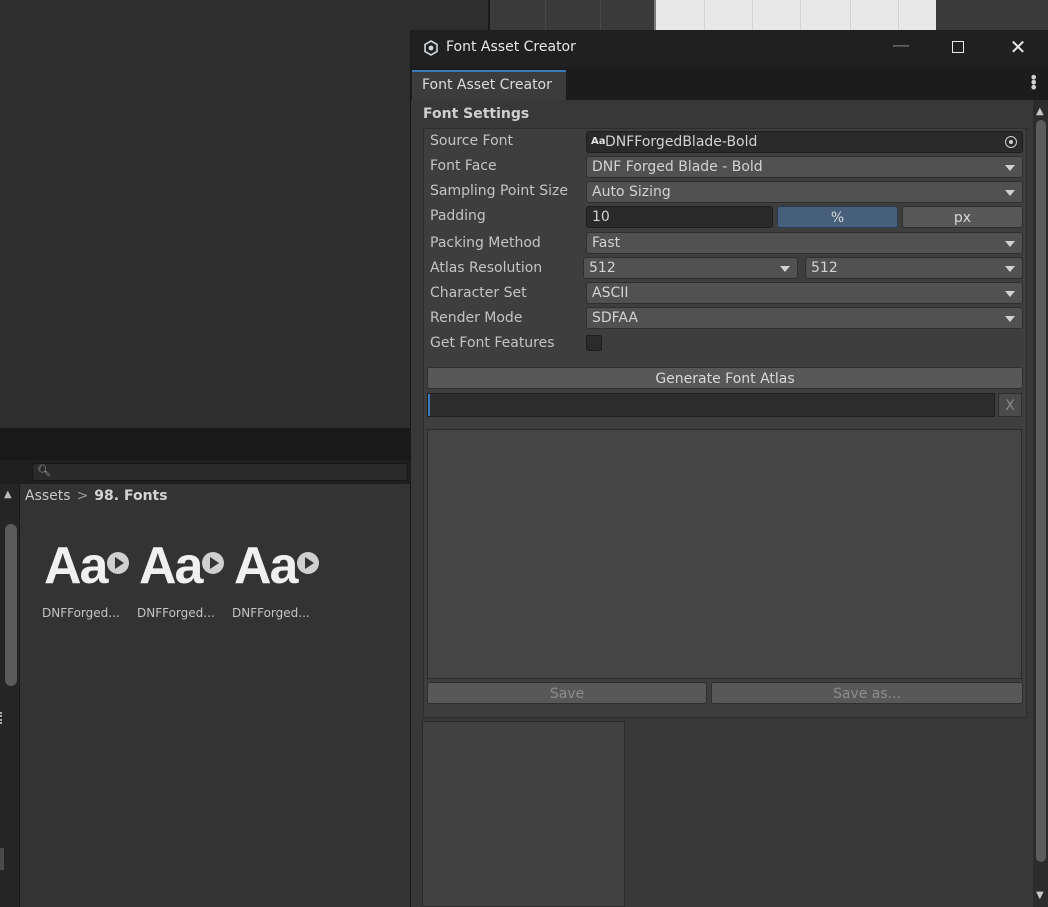 Image resolution: width=1048 pixels, height=907 pixels. I want to click on packing-method-value: Fast, so click(606, 243).